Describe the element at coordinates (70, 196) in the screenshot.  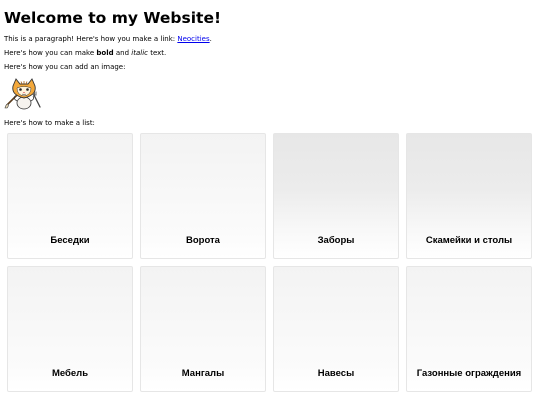
I see `category-card-besedki: Беседки` at that location.